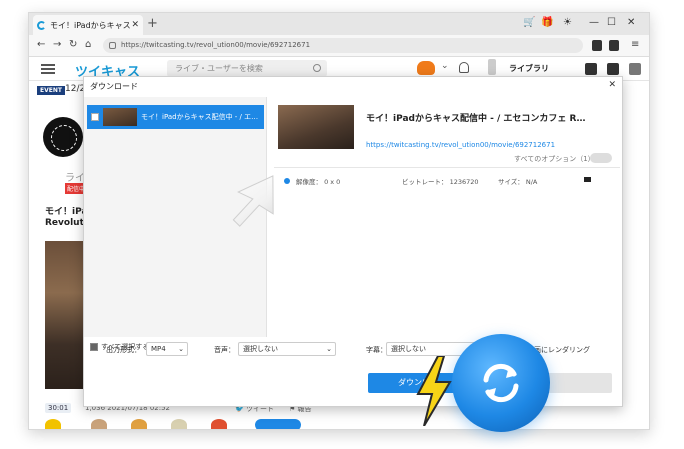  Describe the element at coordinates (195, 424) in the screenshot. I see `stamp-row` at that location.